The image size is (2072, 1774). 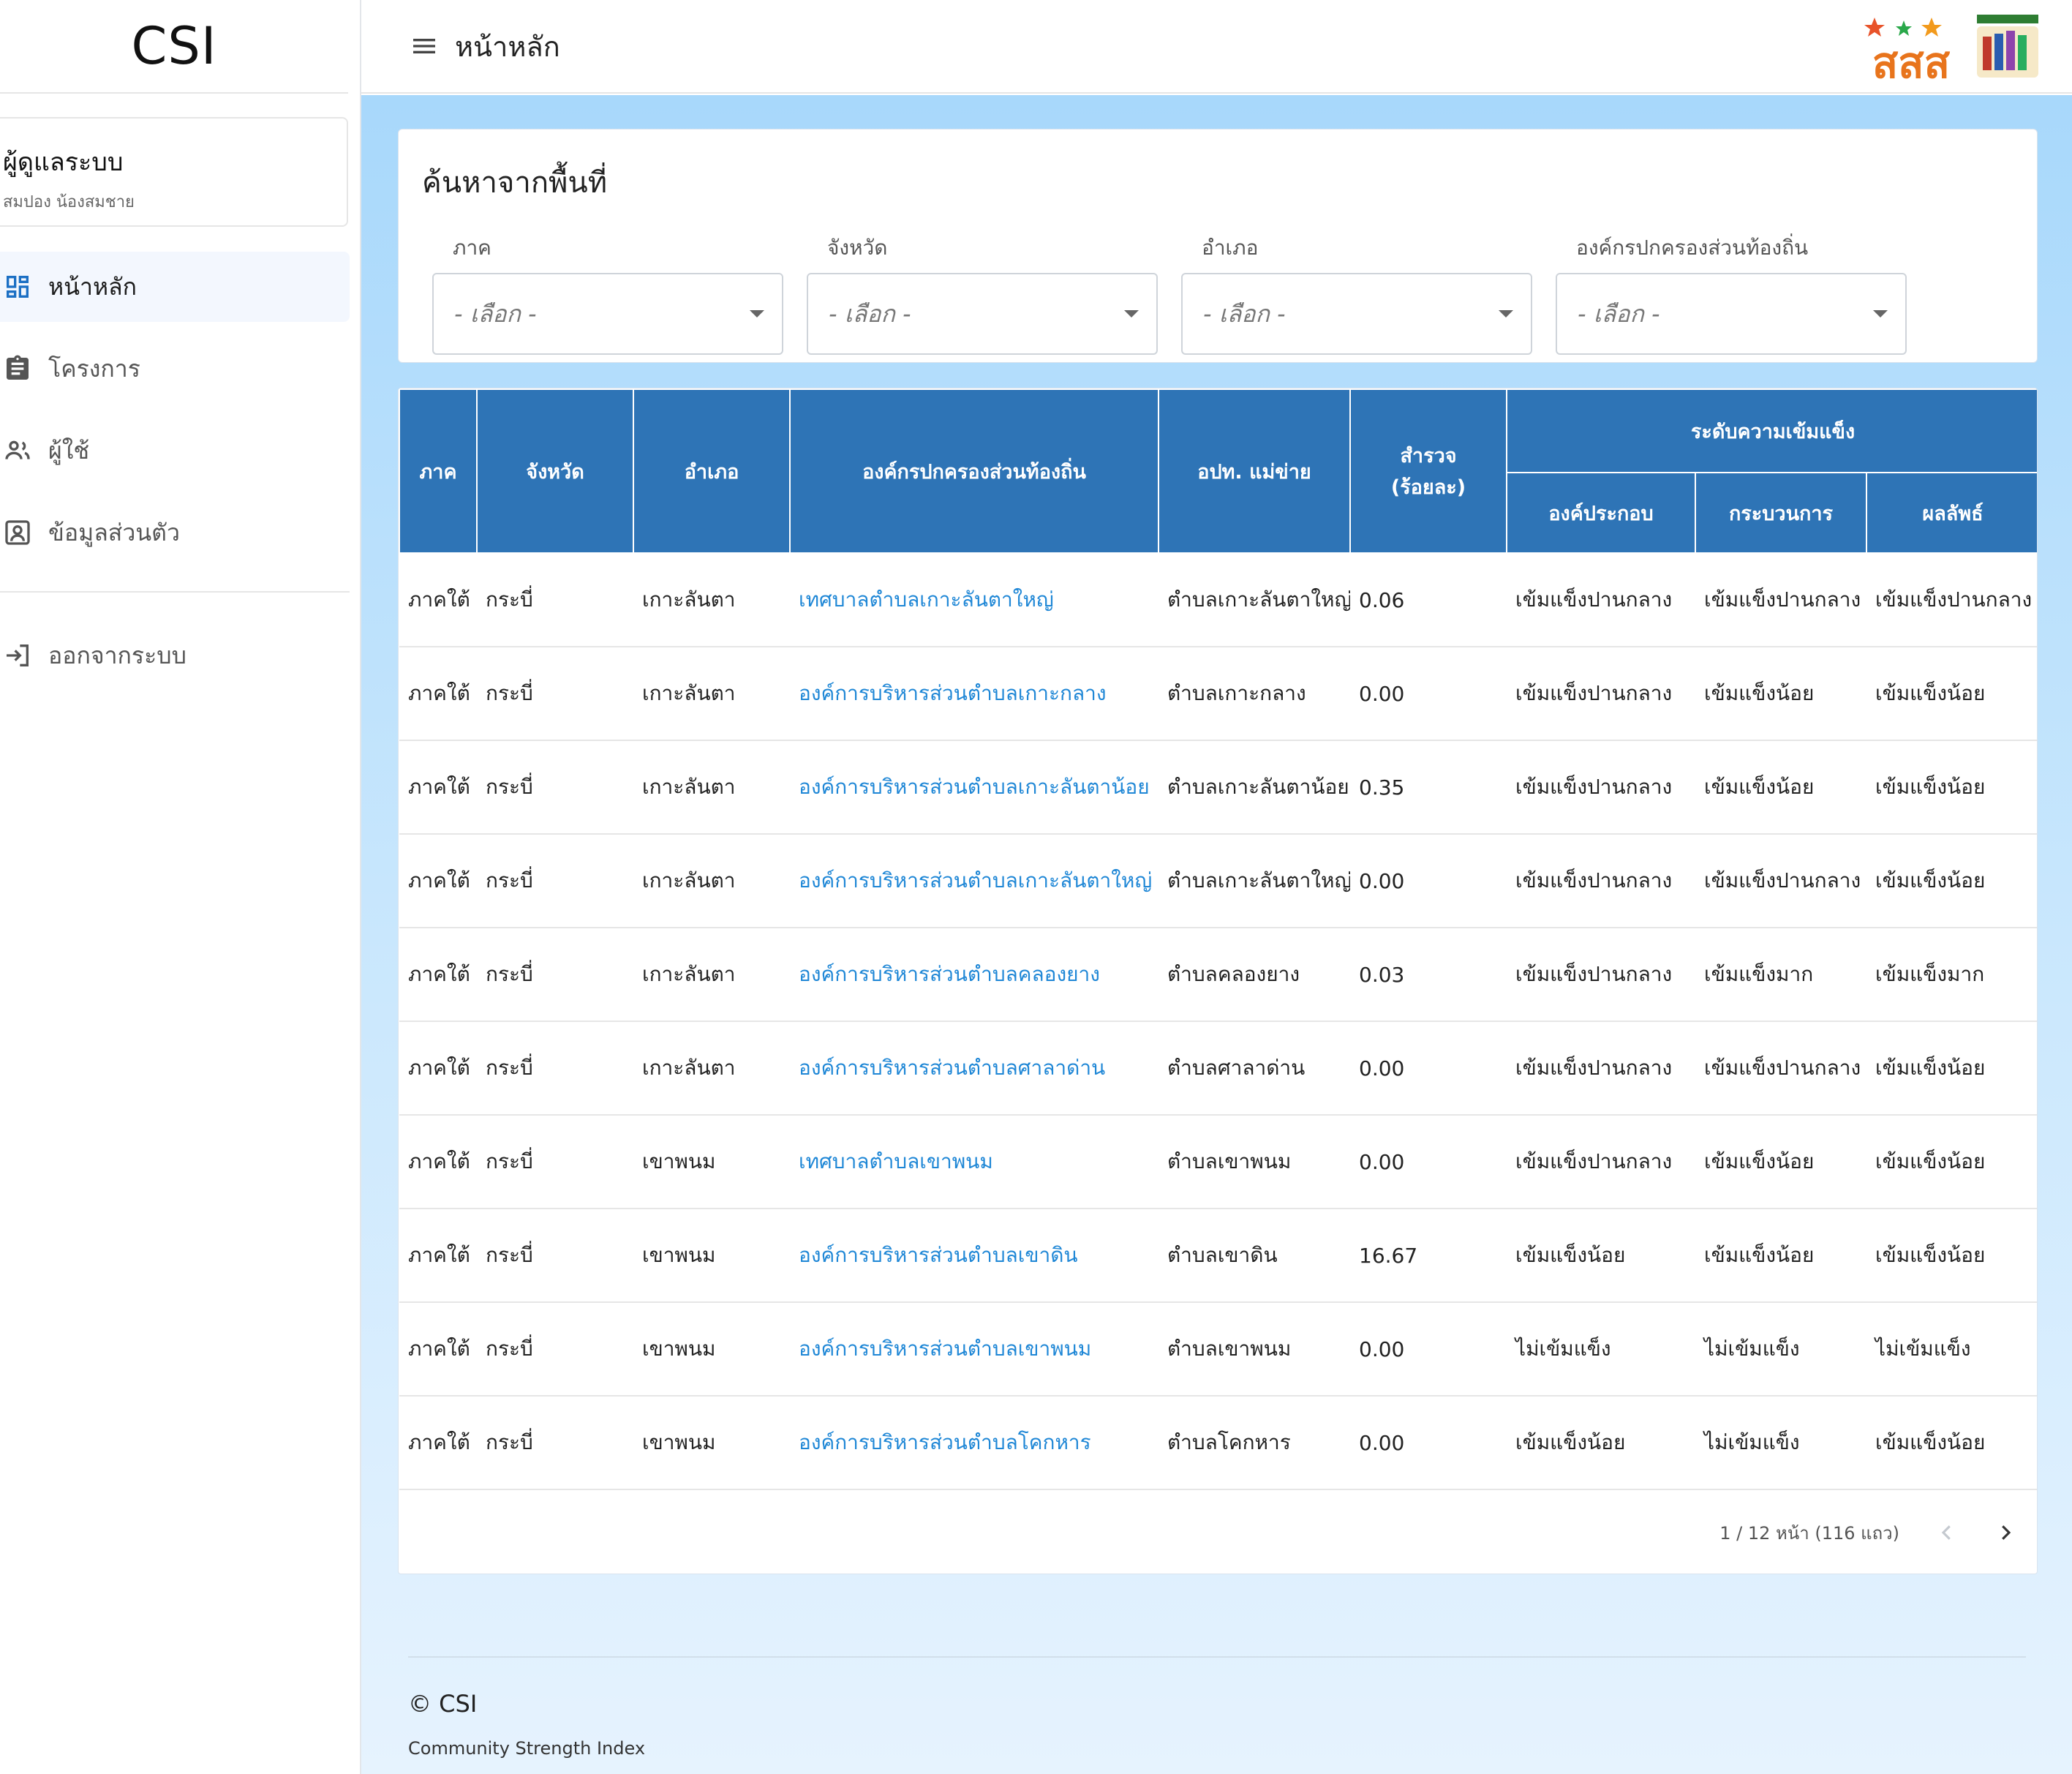 I want to click on col-header-strength: ระดับความเข้มแข็ง, so click(x=1771, y=430).